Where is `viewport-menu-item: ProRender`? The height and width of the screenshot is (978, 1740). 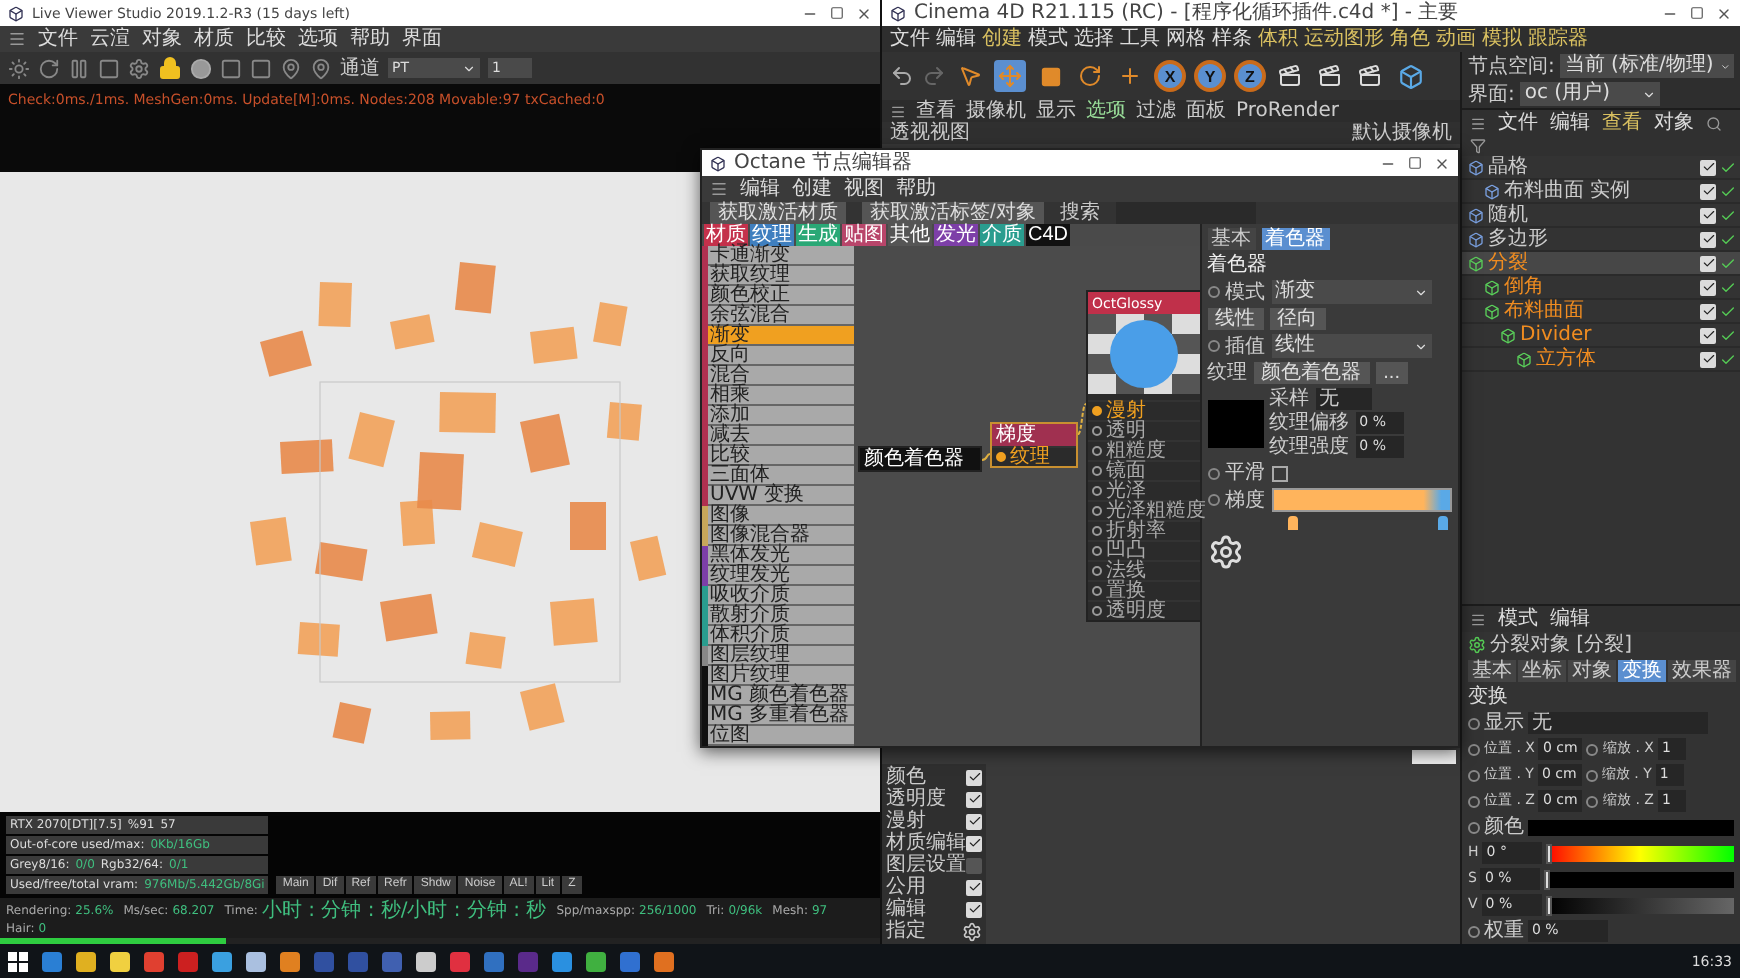
viewport-menu-item: ProRender is located at coordinates (1287, 111).